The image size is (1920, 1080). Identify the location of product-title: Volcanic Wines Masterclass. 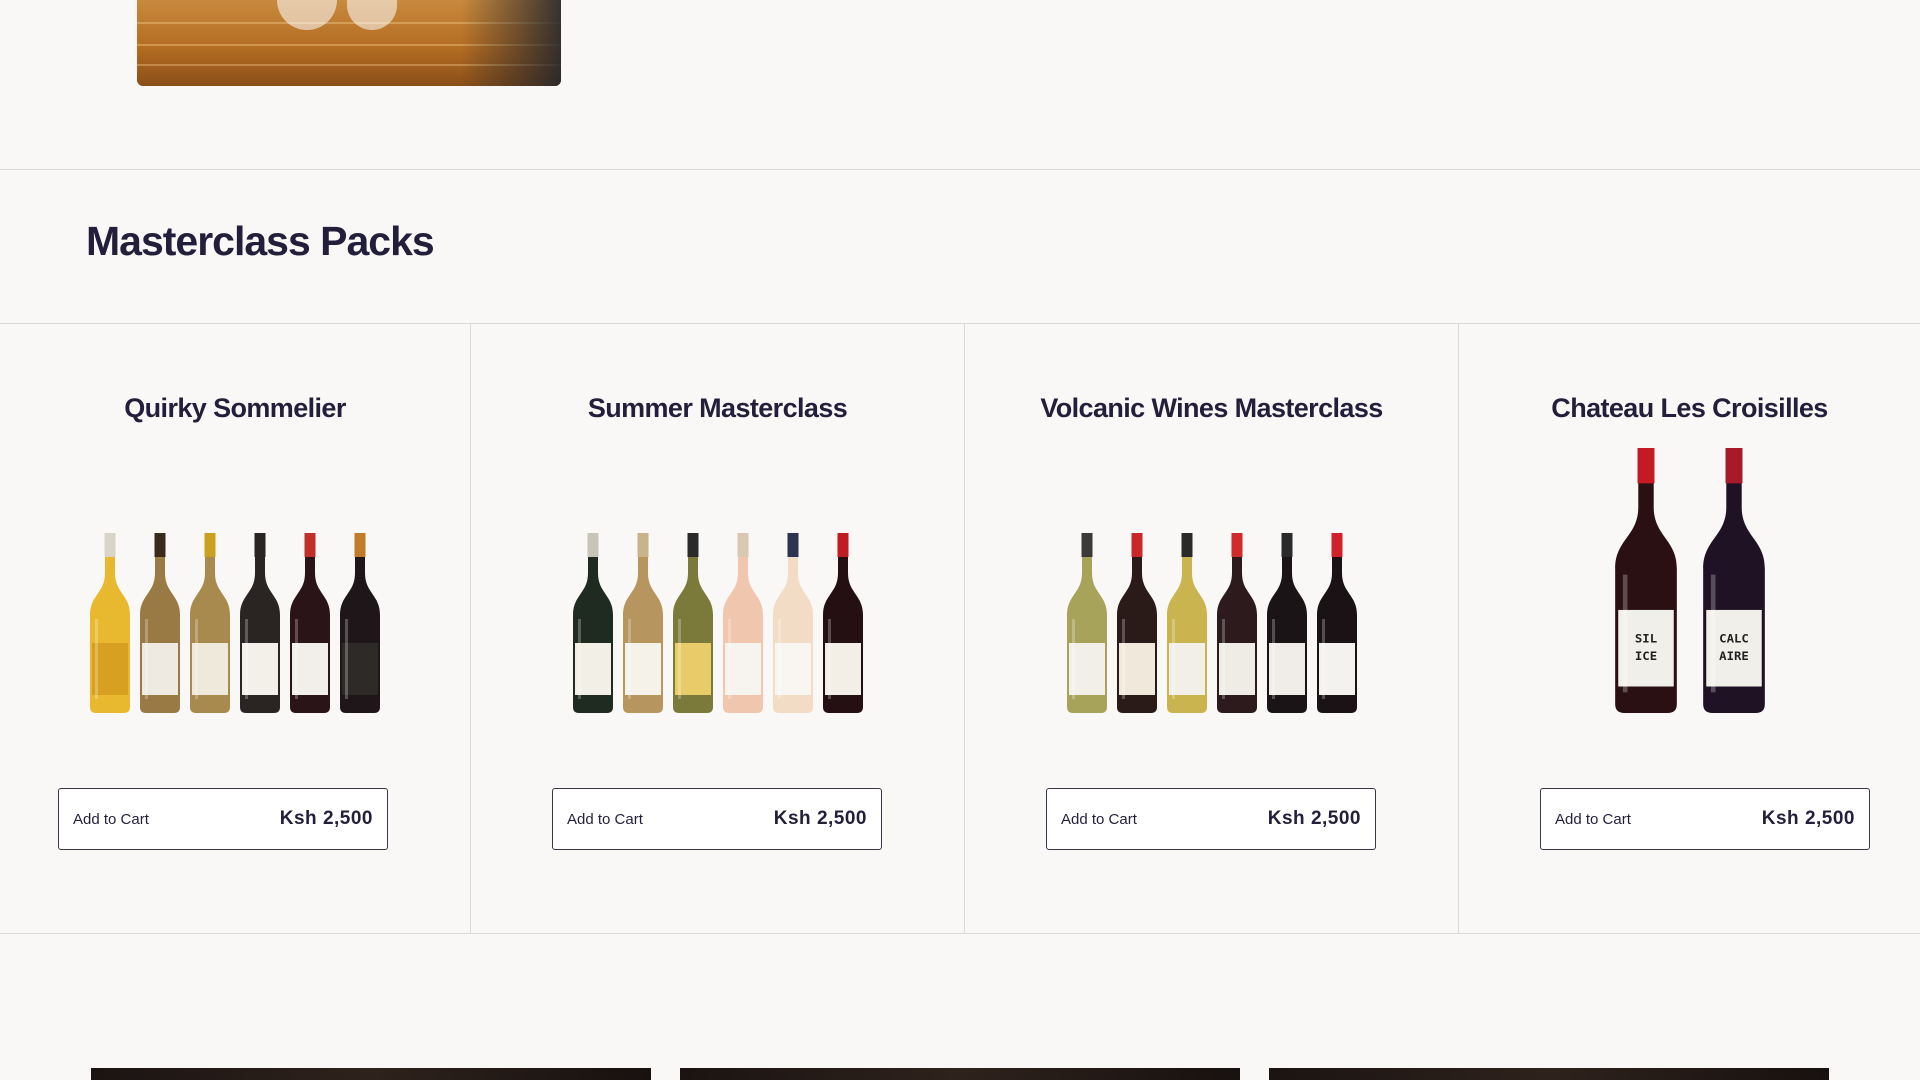
(1211, 408).